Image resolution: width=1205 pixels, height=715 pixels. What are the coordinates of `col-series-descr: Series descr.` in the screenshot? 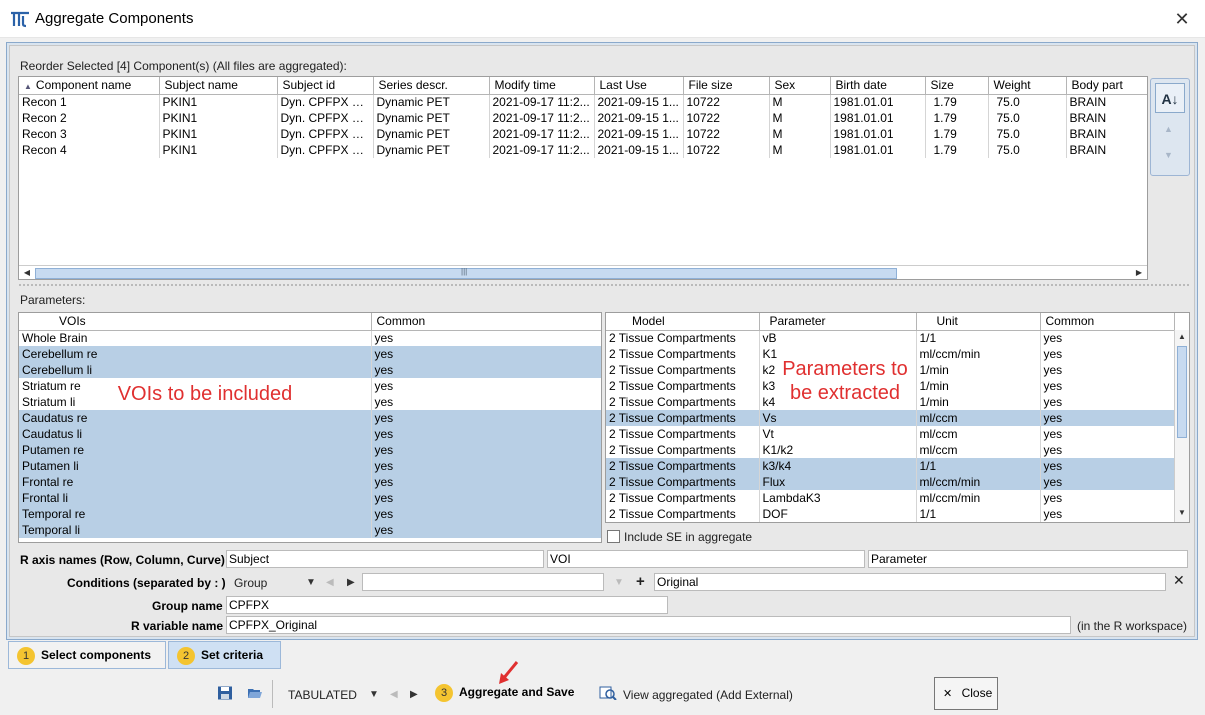 It's located at (431, 86).